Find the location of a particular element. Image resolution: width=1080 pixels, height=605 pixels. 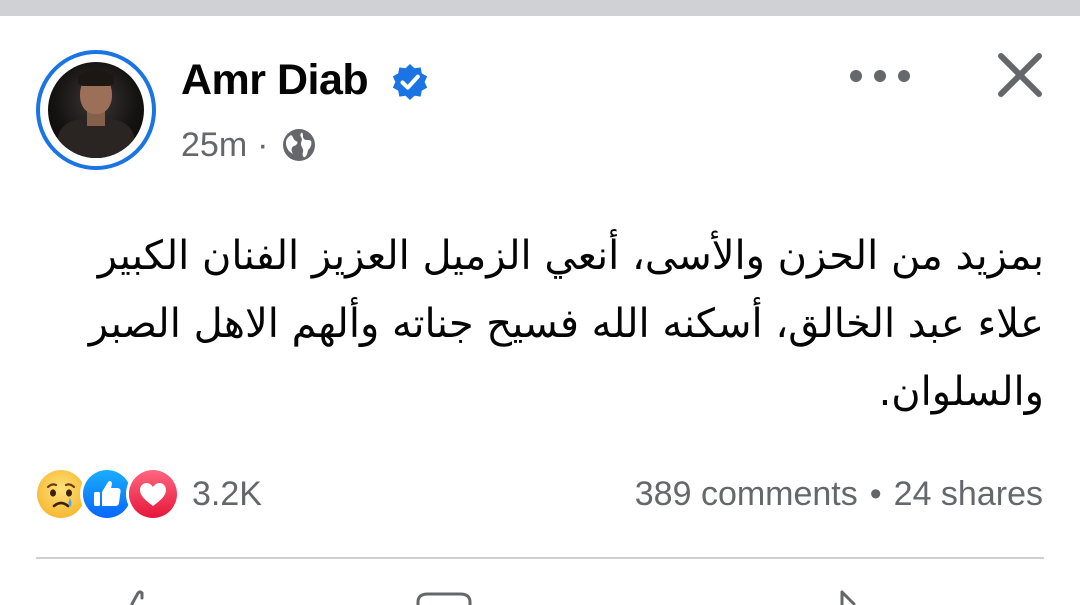

profile-avatar is located at coordinates (96, 110).